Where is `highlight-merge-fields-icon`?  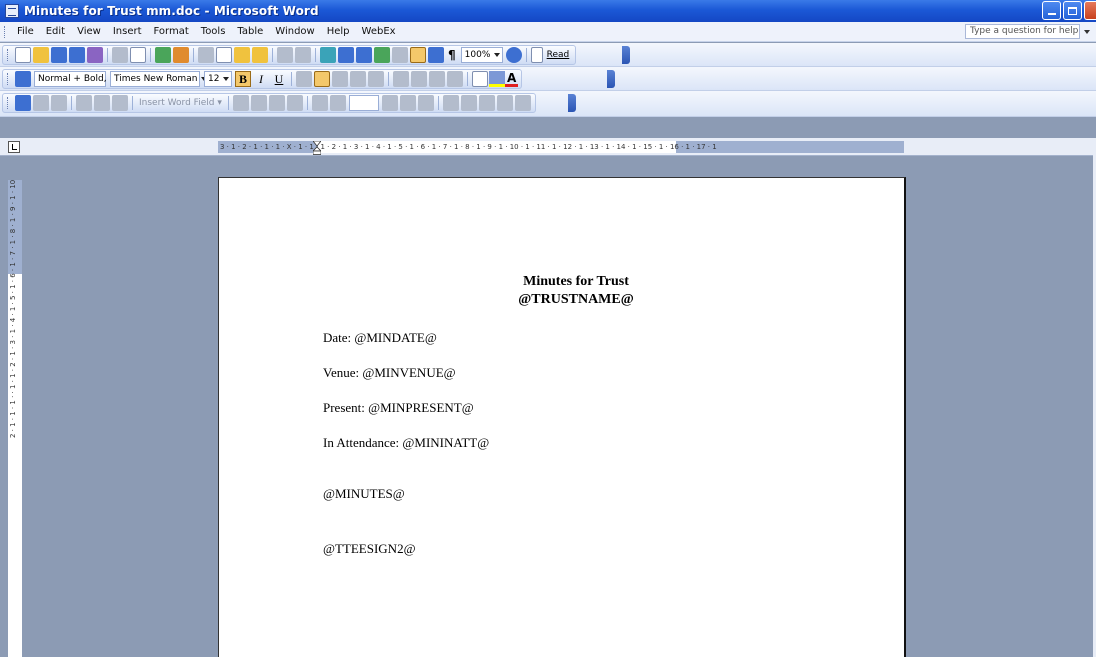 highlight-merge-fields-icon is located at coordinates (258, 103).